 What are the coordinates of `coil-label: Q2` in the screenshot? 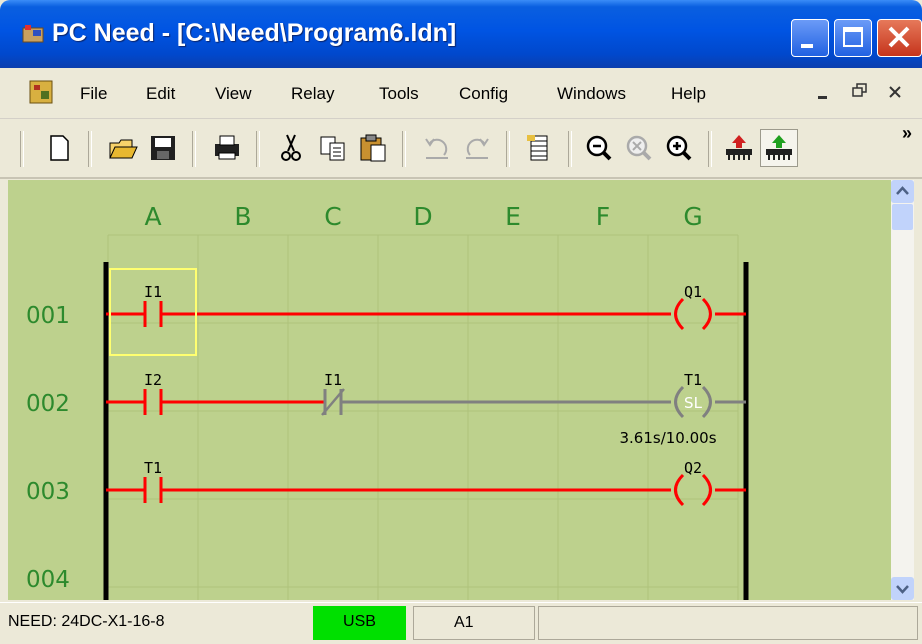 It's located at (693, 468).